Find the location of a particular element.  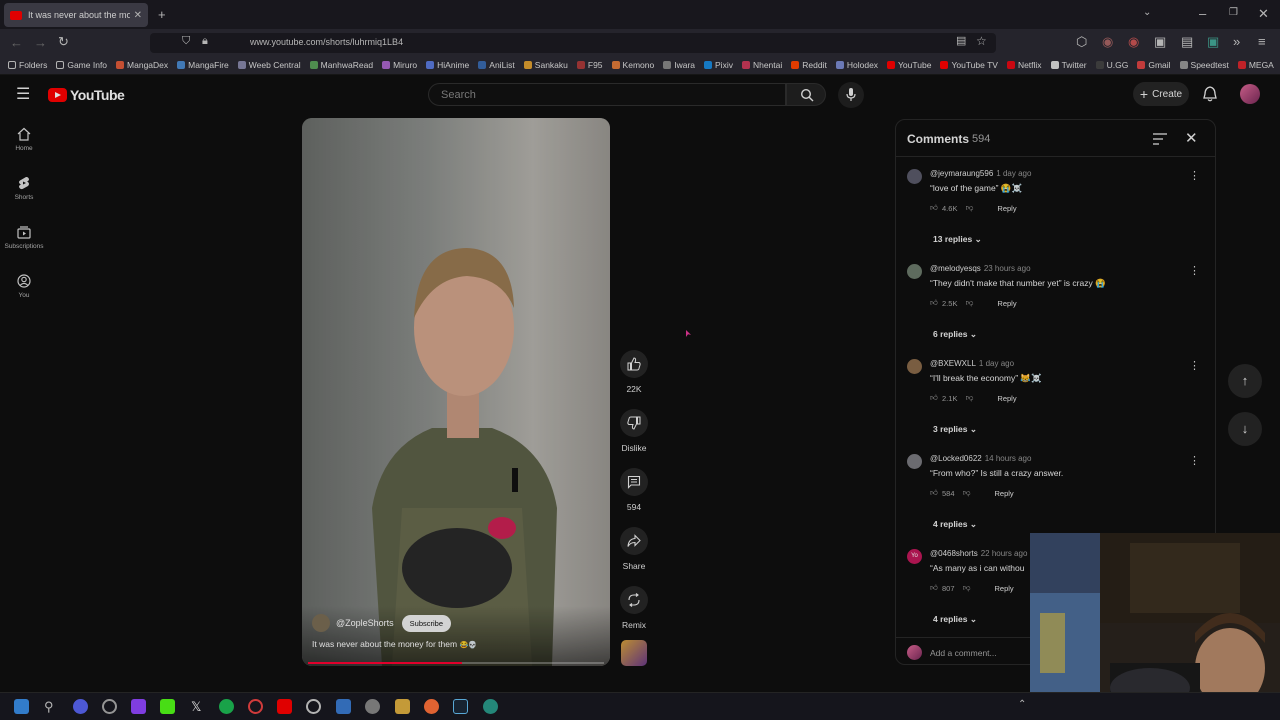

commenter-avatar: Yo is located at coordinates (914, 556).